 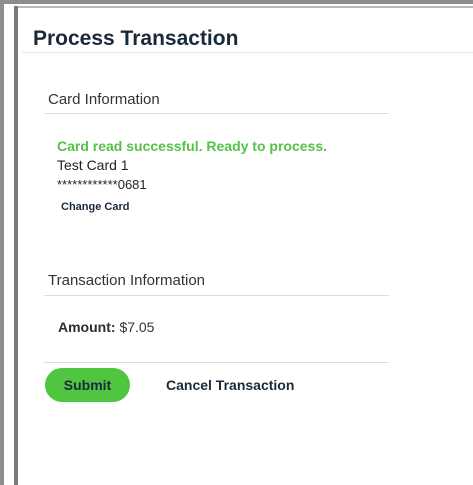 What do you see at coordinates (216, 295) in the screenshot?
I see `transaction-information-divider` at bounding box center [216, 295].